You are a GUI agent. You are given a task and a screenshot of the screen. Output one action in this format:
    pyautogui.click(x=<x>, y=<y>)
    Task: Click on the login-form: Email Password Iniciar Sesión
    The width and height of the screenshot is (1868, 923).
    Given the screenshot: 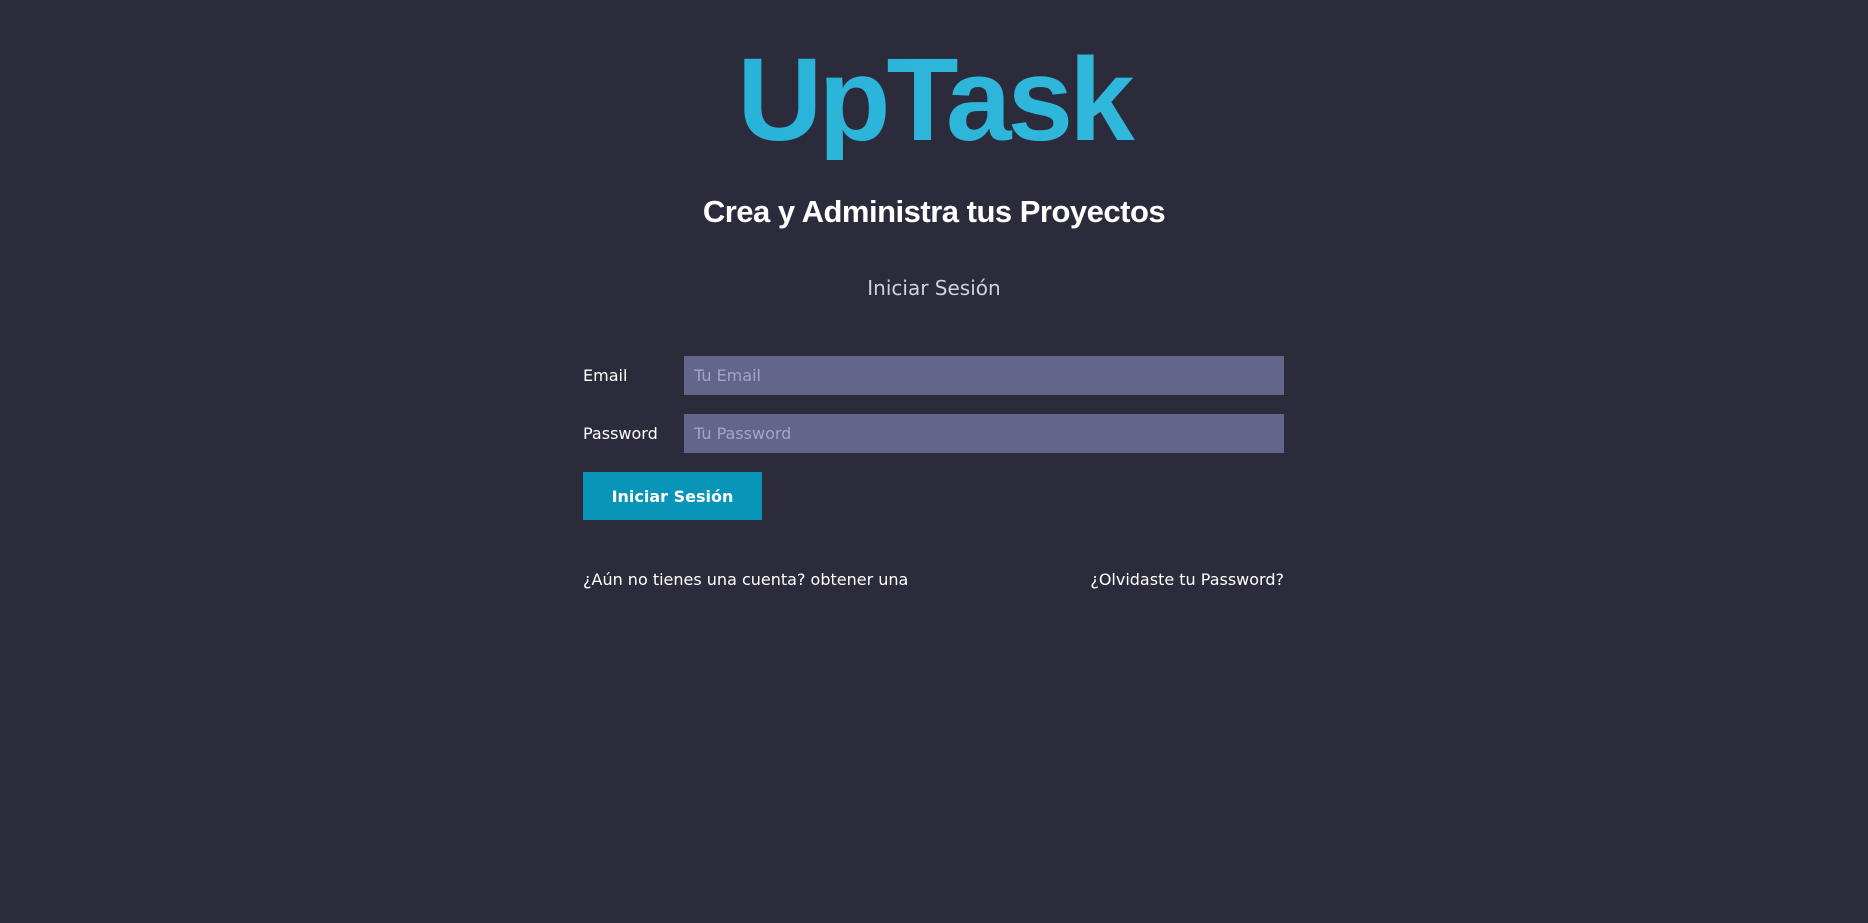 What is the action you would take?
    pyautogui.click(x=933, y=438)
    